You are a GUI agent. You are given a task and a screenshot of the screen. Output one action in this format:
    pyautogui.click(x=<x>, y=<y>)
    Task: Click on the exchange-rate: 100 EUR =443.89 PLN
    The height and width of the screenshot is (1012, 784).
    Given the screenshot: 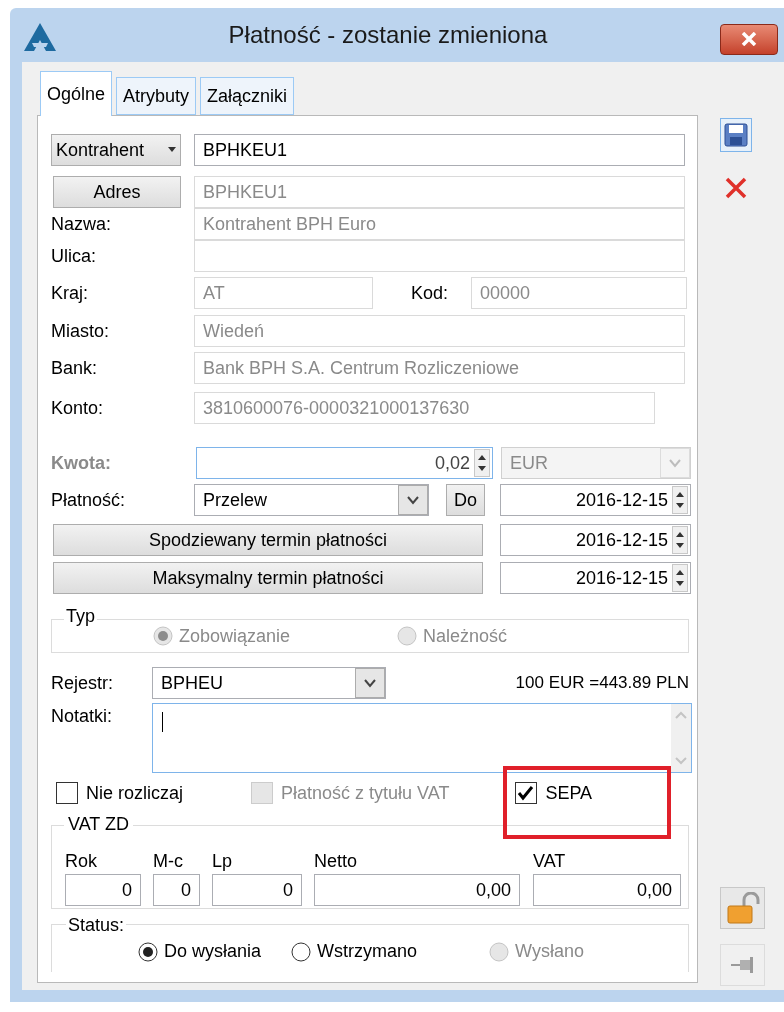 What is the action you would take?
    pyautogui.click(x=602, y=683)
    